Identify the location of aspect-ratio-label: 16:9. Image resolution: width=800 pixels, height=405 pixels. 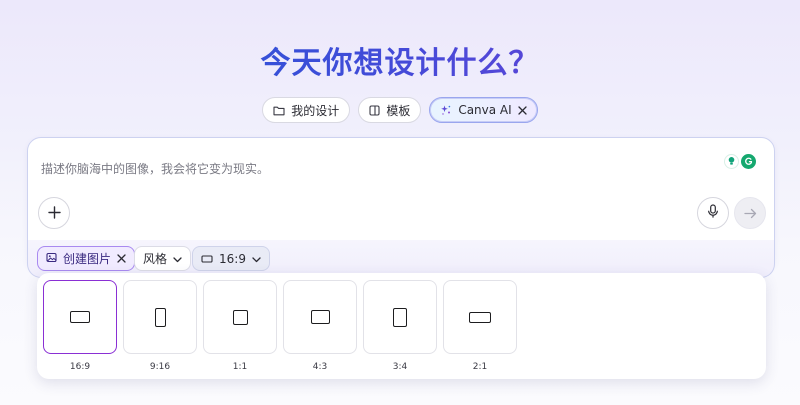
(232, 258).